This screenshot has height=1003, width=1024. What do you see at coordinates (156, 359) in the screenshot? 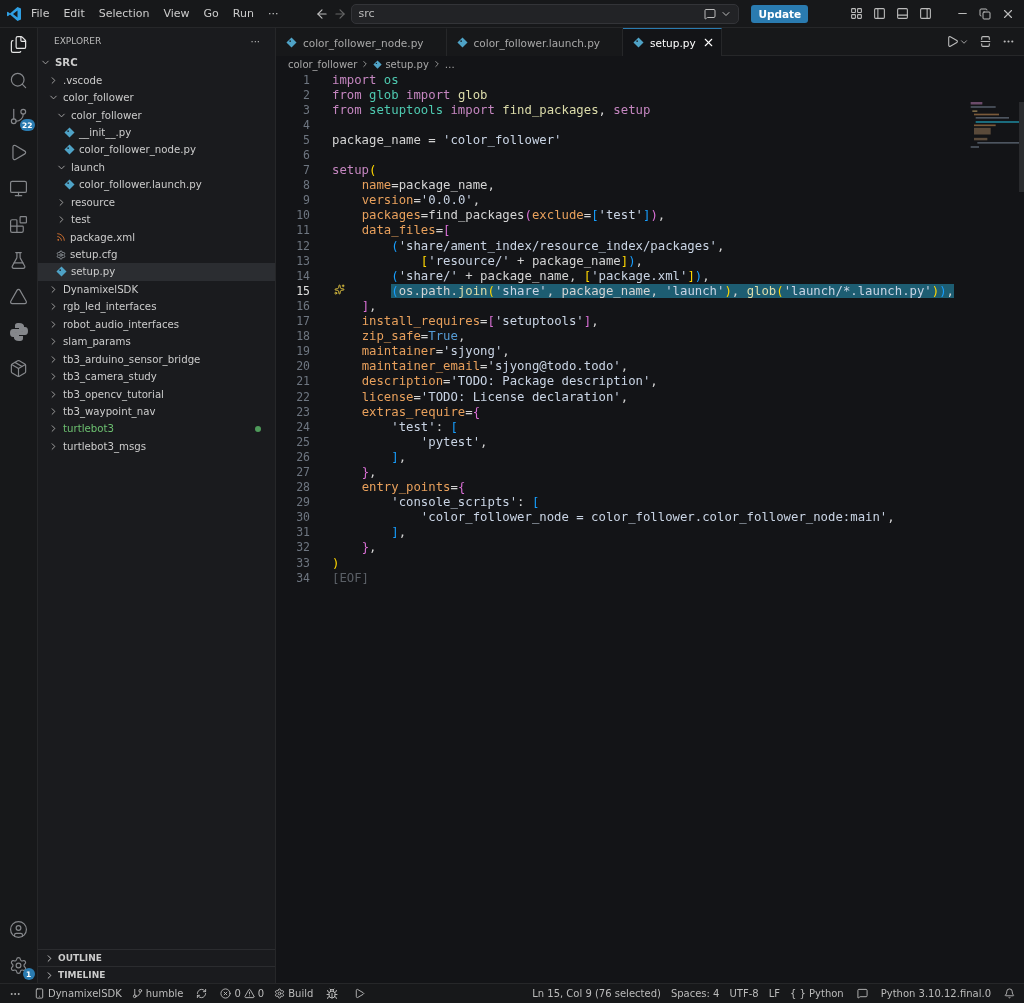
I see `folder-item: tb3_arduino_sensor_bridge` at bounding box center [156, 359].